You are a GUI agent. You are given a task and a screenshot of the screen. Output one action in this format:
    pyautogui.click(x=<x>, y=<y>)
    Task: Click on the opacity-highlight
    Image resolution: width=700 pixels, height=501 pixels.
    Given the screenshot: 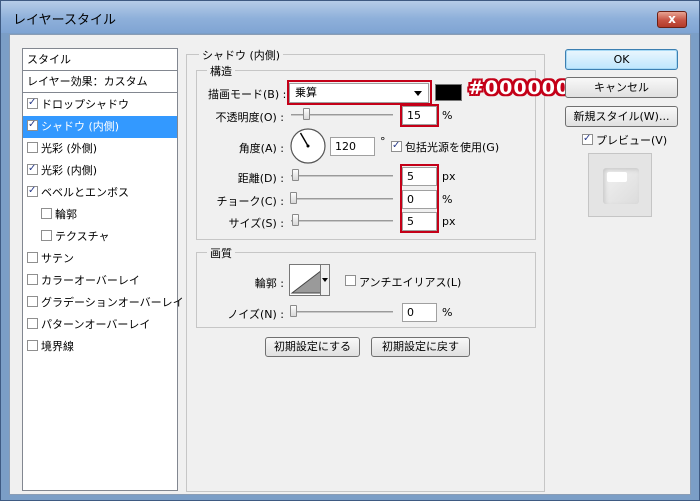 What is the action you would take?
    pyautogui.click(x=419, y=115)
    